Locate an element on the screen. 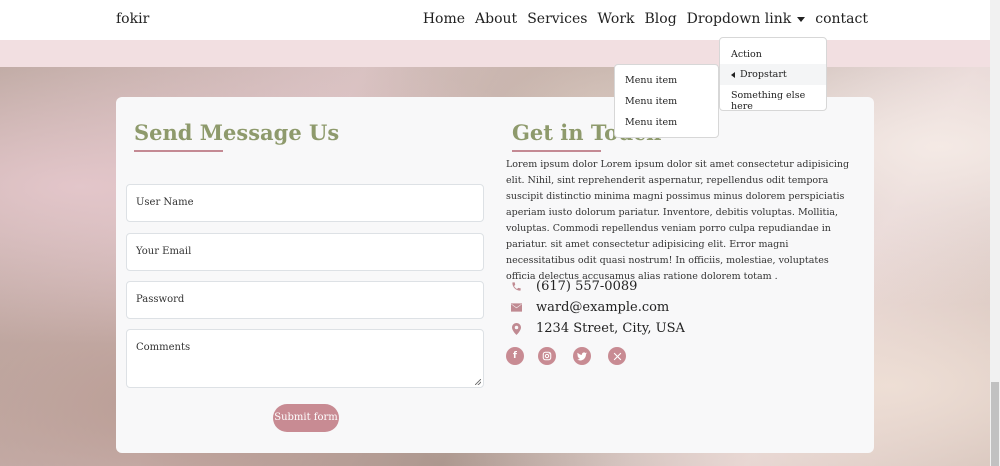  email-address: ward@example.com is located at coordinates (602, 307).